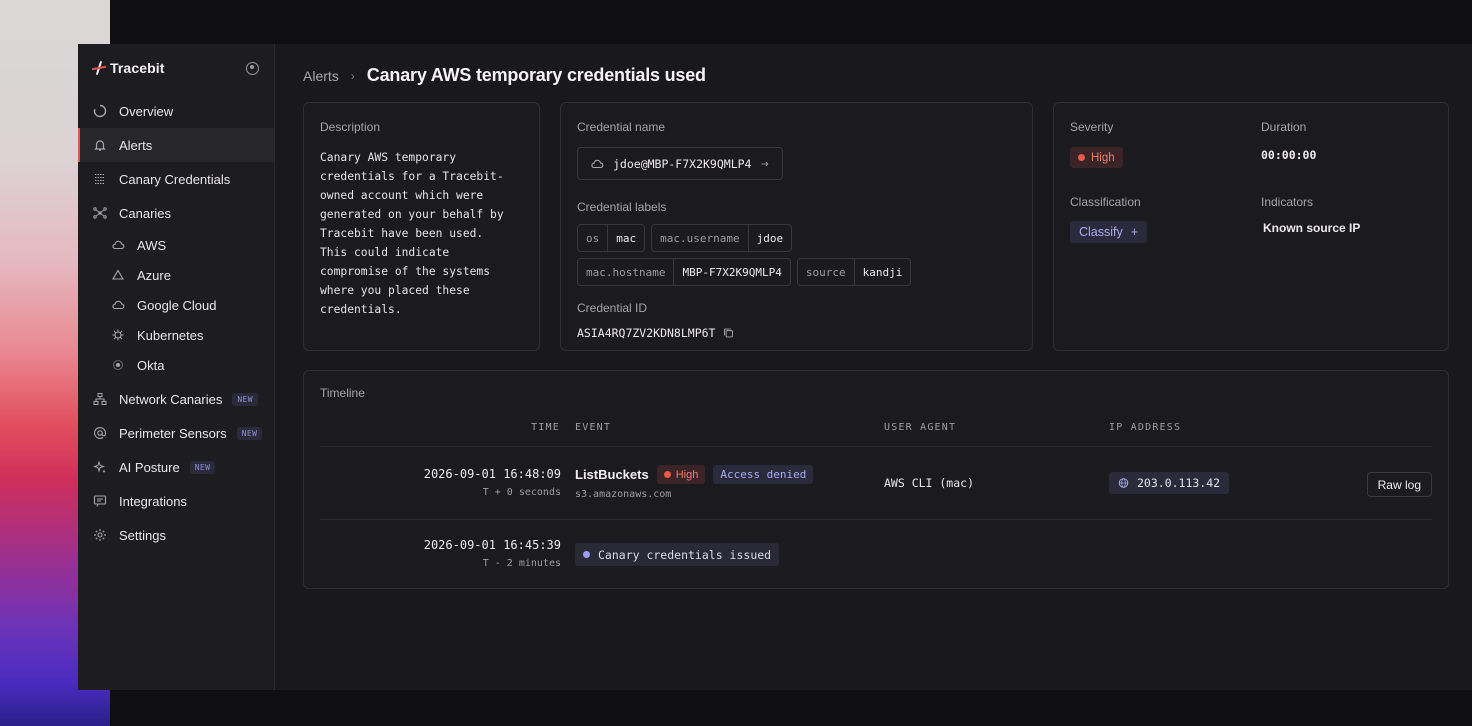  What do you see at coordinates (342, 393) in the screenshot?
I see `timeline-label: Timeline` at bounding box center [342, 393].